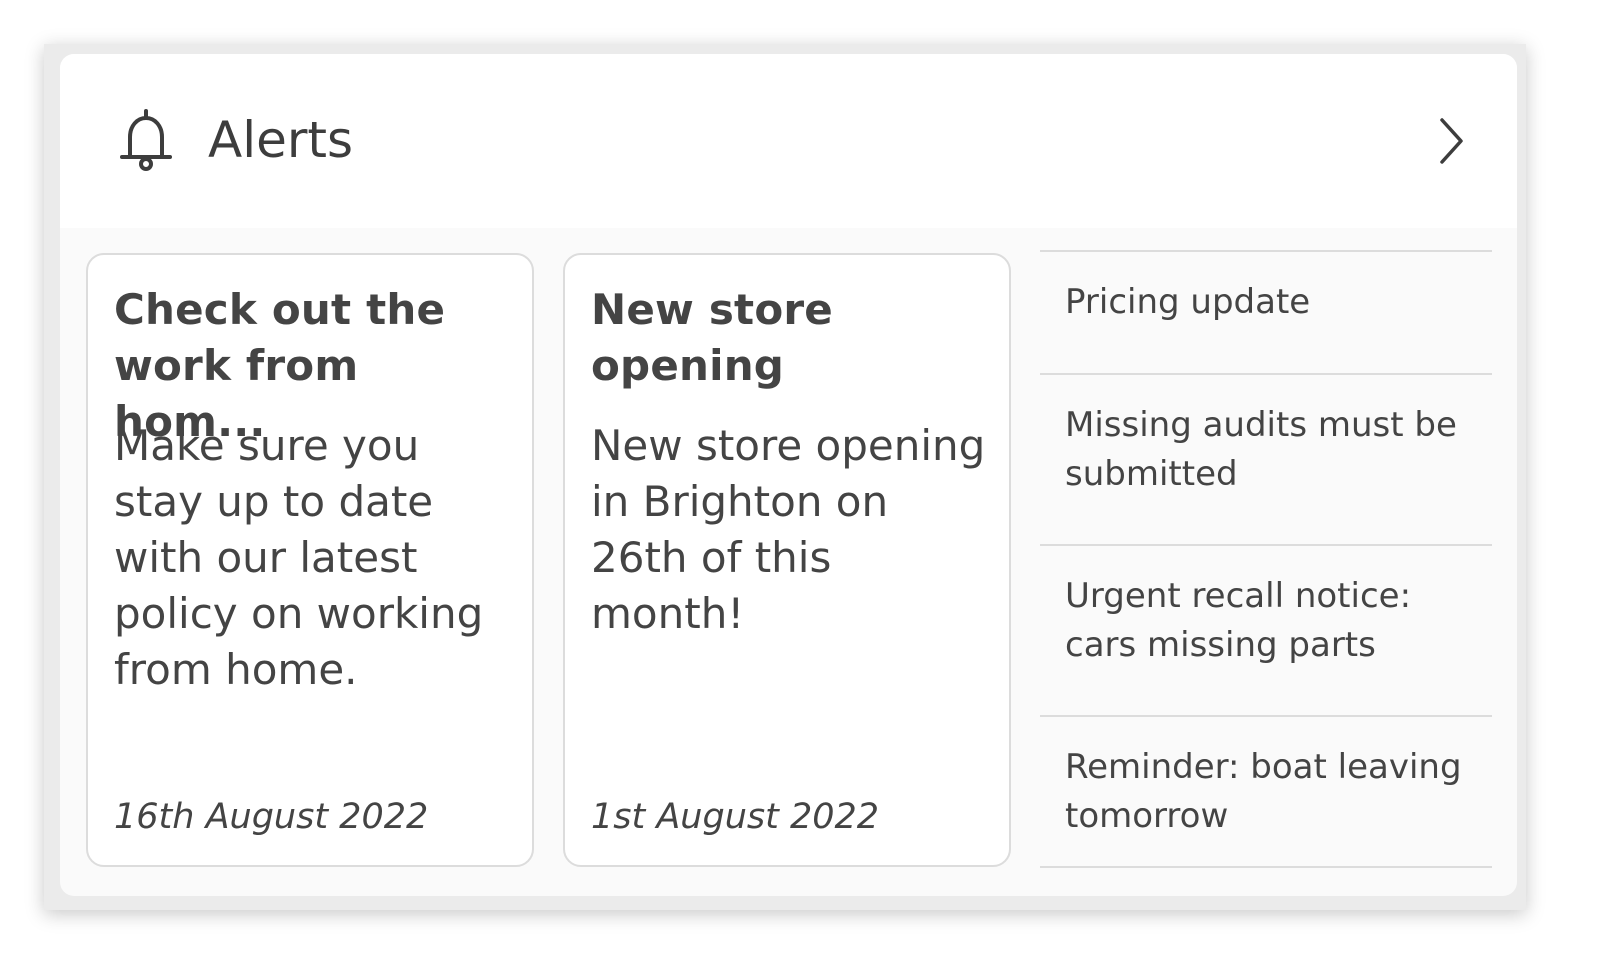 The width and height of the screenshot is (1600, 971). What do you see at coordinates (1266, 460) in the screenshot?
I see `list-item: Missing audits must be submitted` at bounding box center [1266, 460].